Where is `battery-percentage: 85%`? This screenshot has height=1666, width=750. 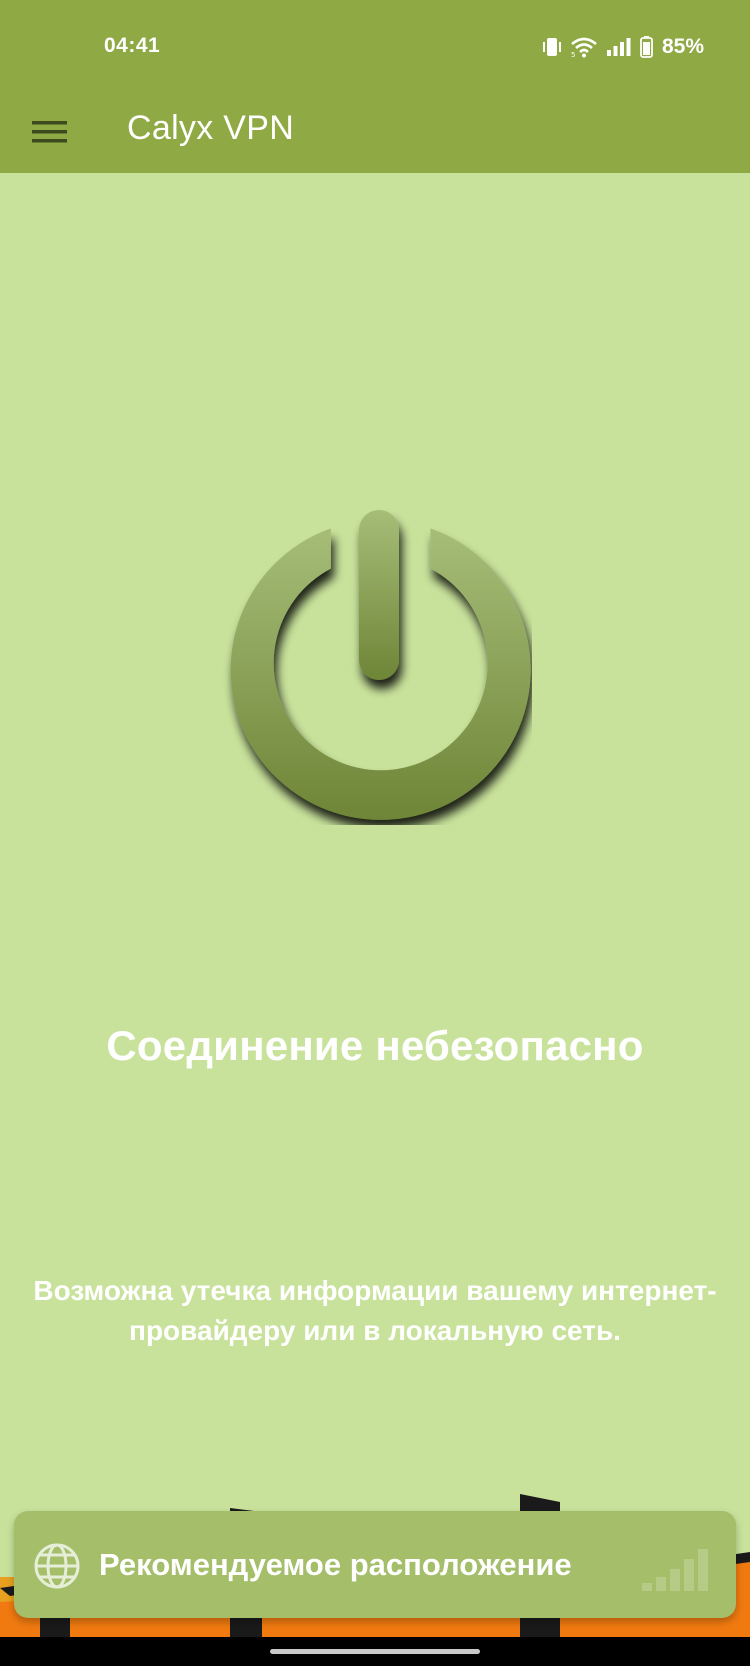
battery-percentage: 85% is located at coordinates (682, 46).